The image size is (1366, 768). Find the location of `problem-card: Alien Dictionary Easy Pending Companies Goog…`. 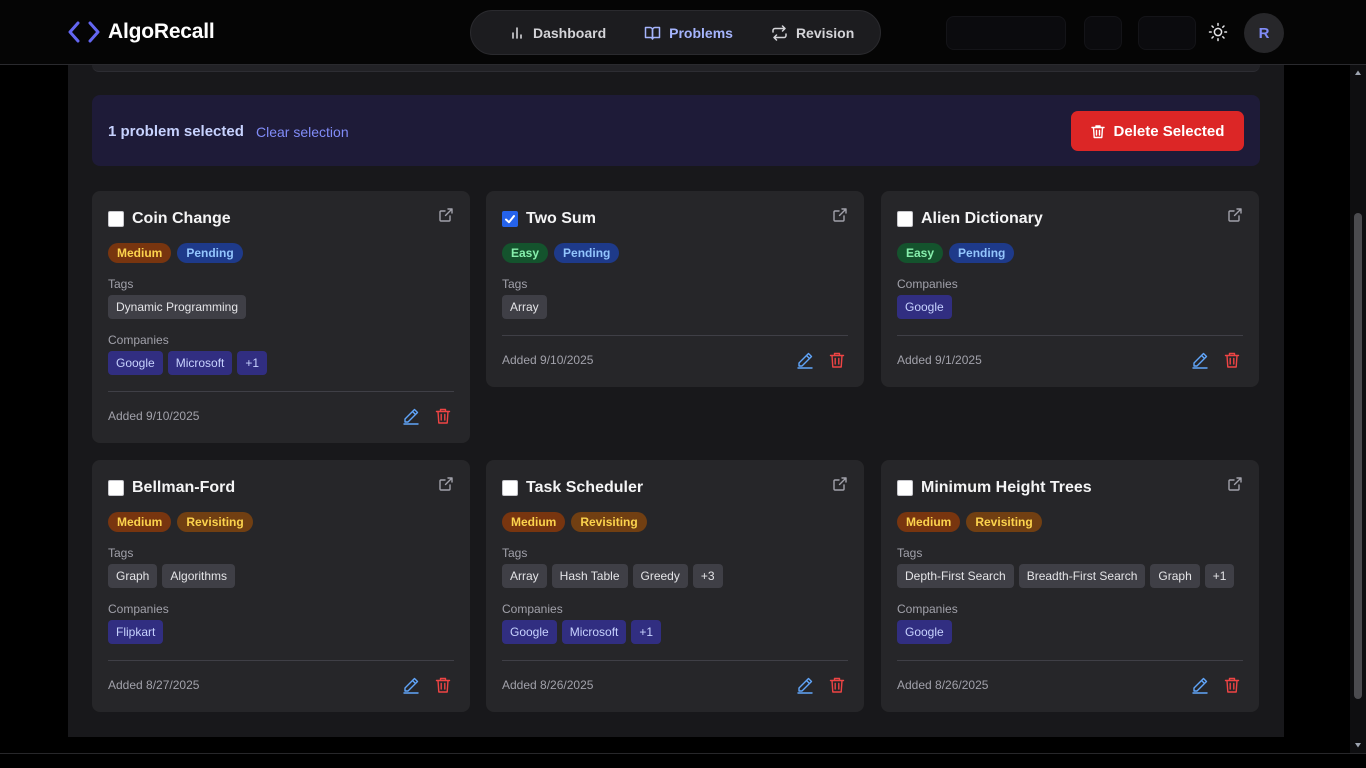

problem-card: Alien Dictionary Easy Pending Companies Goog… is located at coordinates (1070, 289).